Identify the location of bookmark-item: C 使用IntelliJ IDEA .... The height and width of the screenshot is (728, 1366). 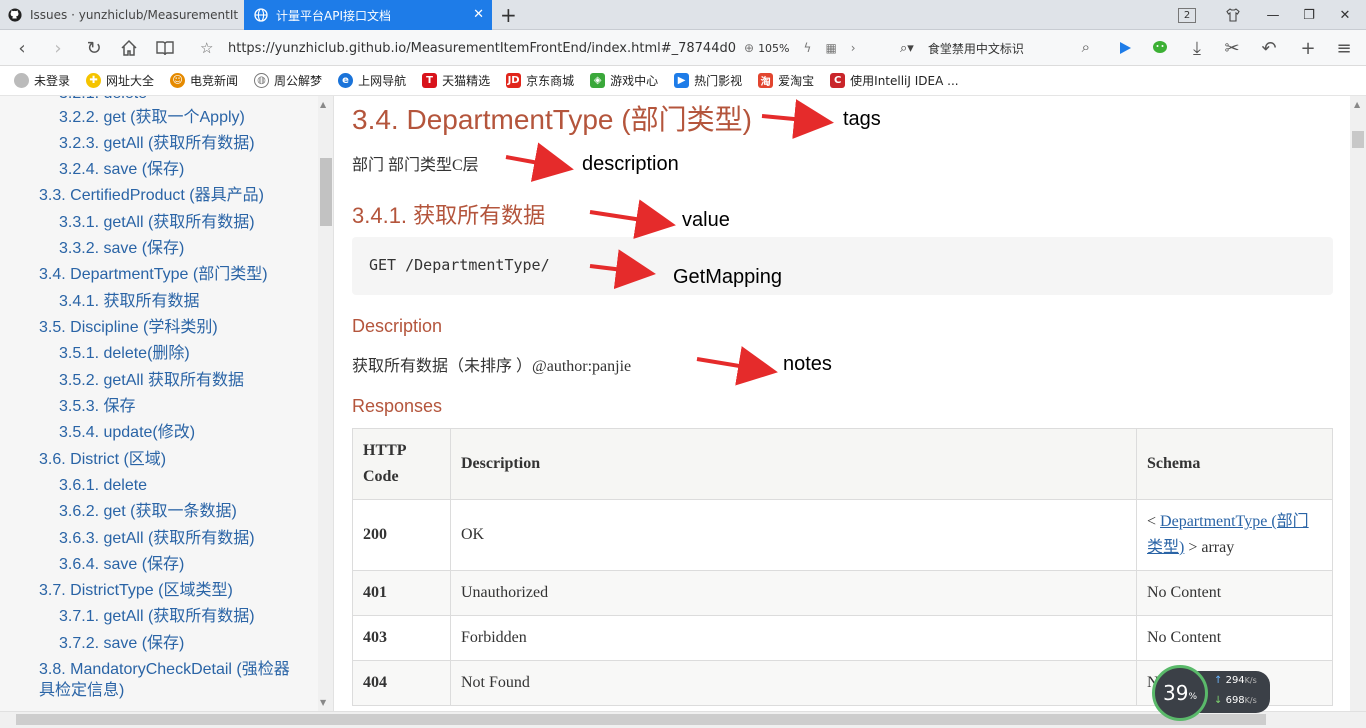
(894, 80).